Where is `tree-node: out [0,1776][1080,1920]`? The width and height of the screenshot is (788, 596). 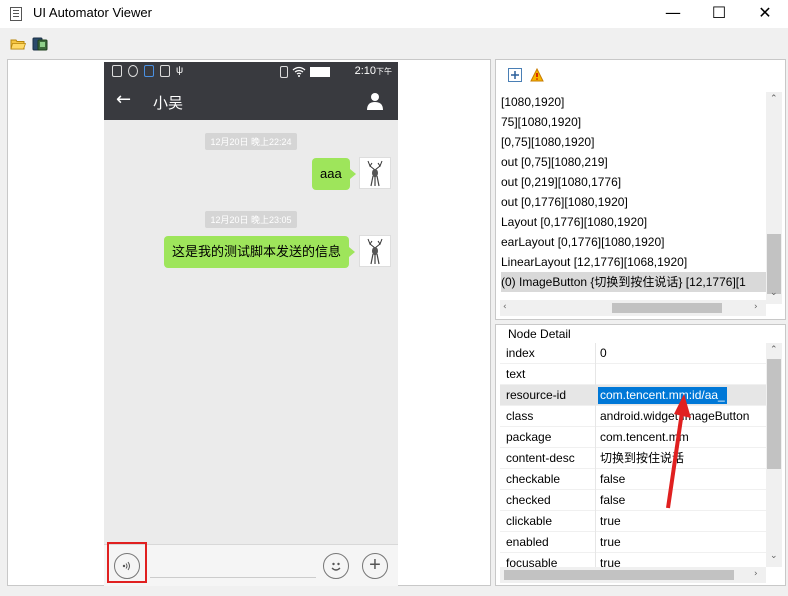
tree-node: out [0,1776][1080,1920] is located at coordinates (564, 202).